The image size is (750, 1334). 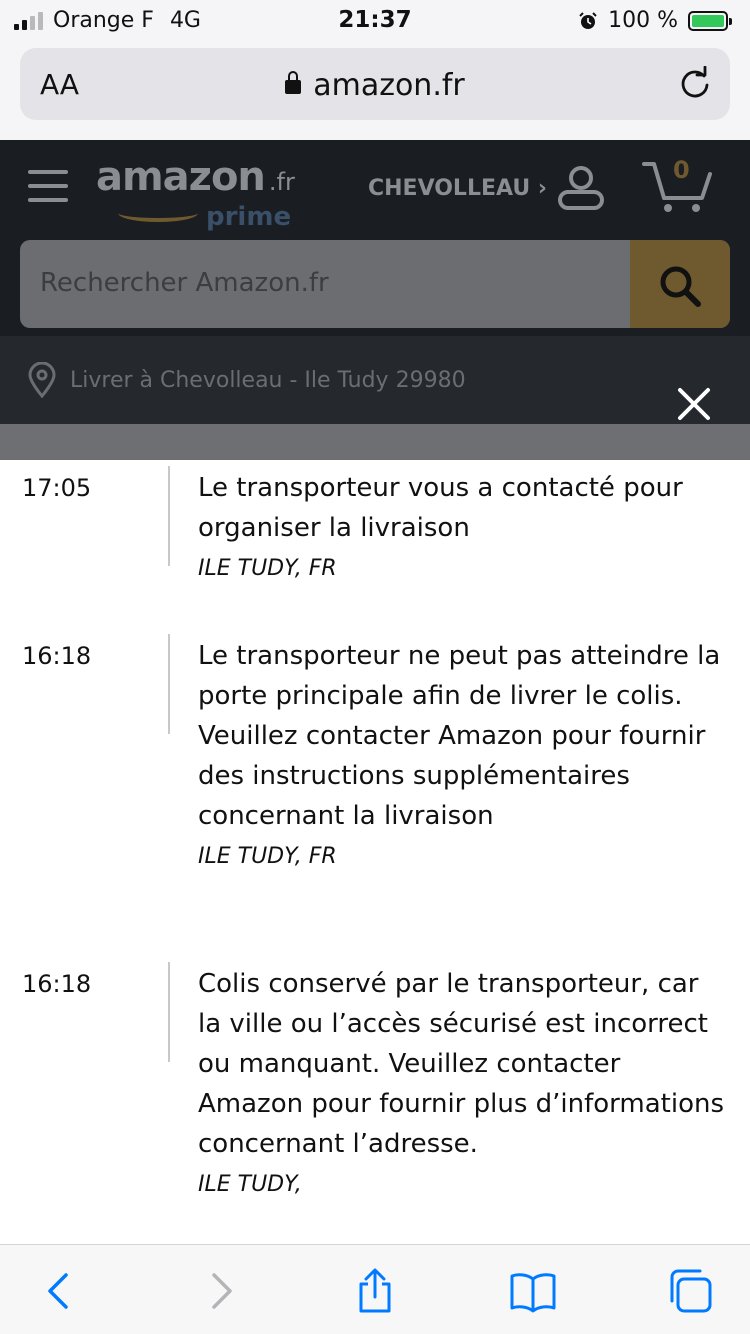 I want to click on event-time: 17:05, so click(x=57, y=488).